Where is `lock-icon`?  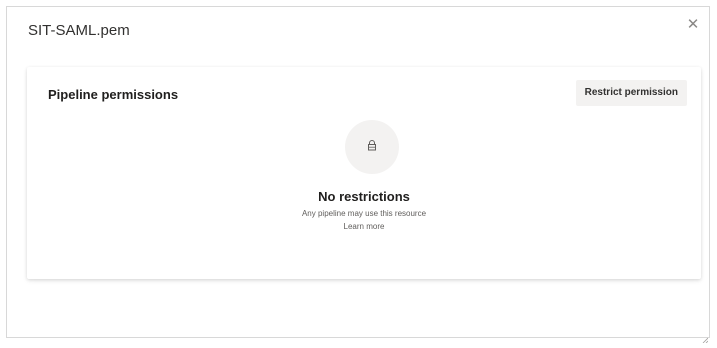 lock-icon is located at coordinates (372, 147).